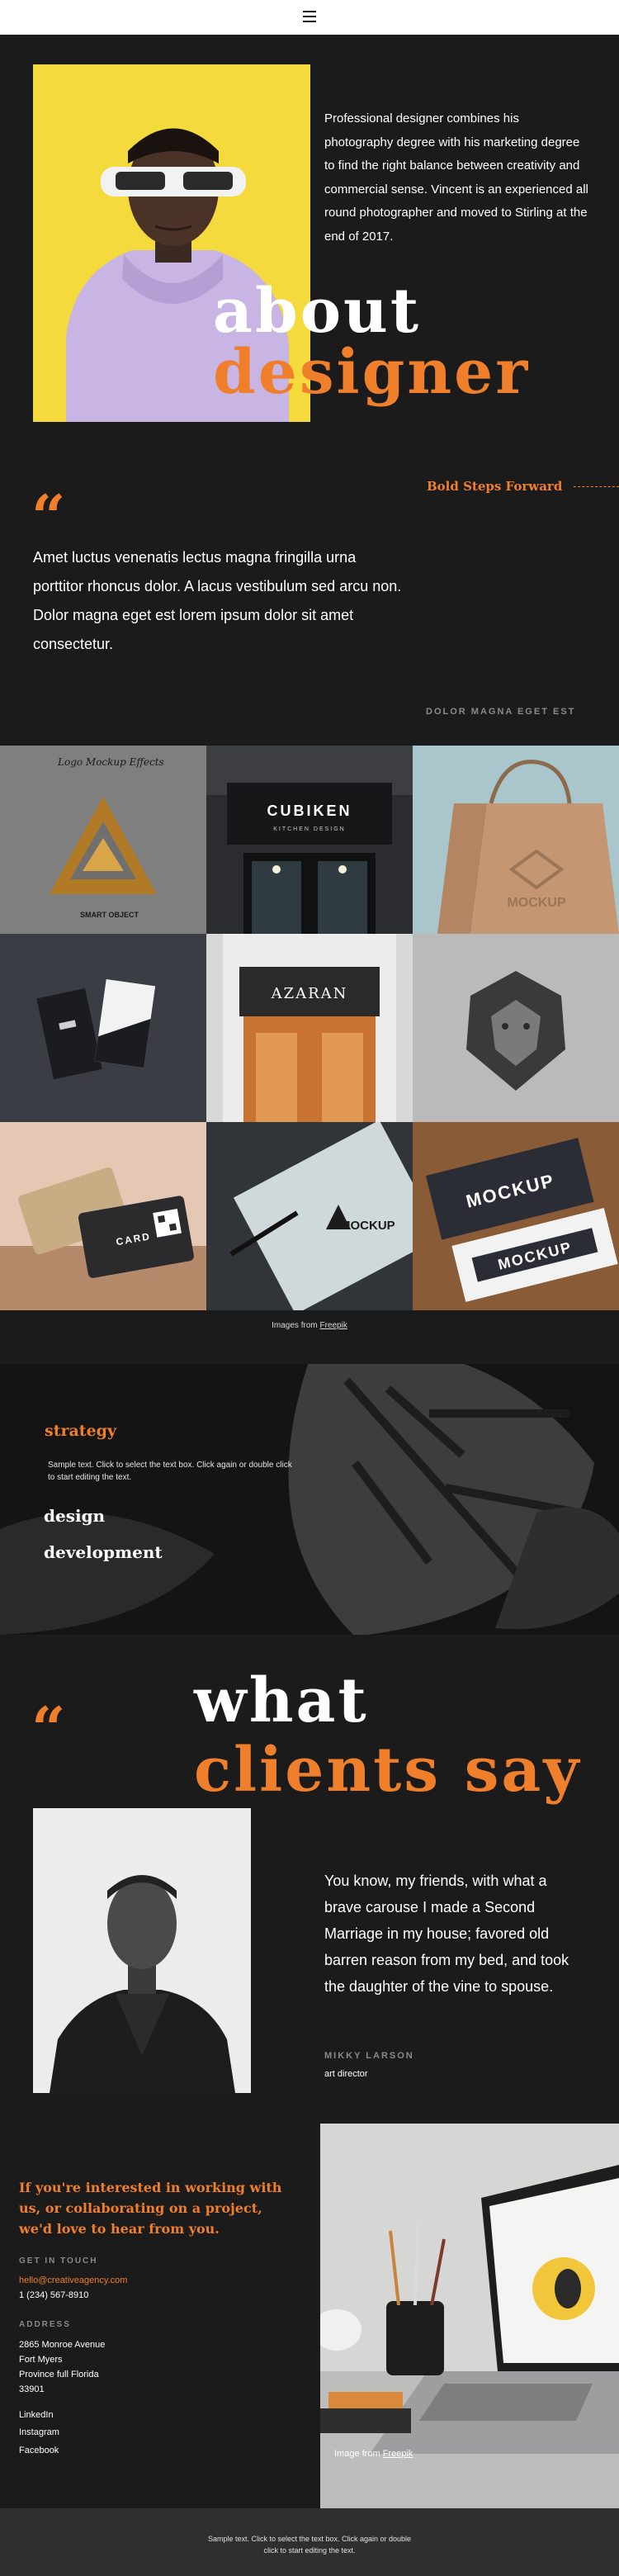  What do you see at coordinates (367, 1226) in the screenshot?
I see `gallery-tile-8-caption: MOCKUP` at bounding box center [367, 1226].